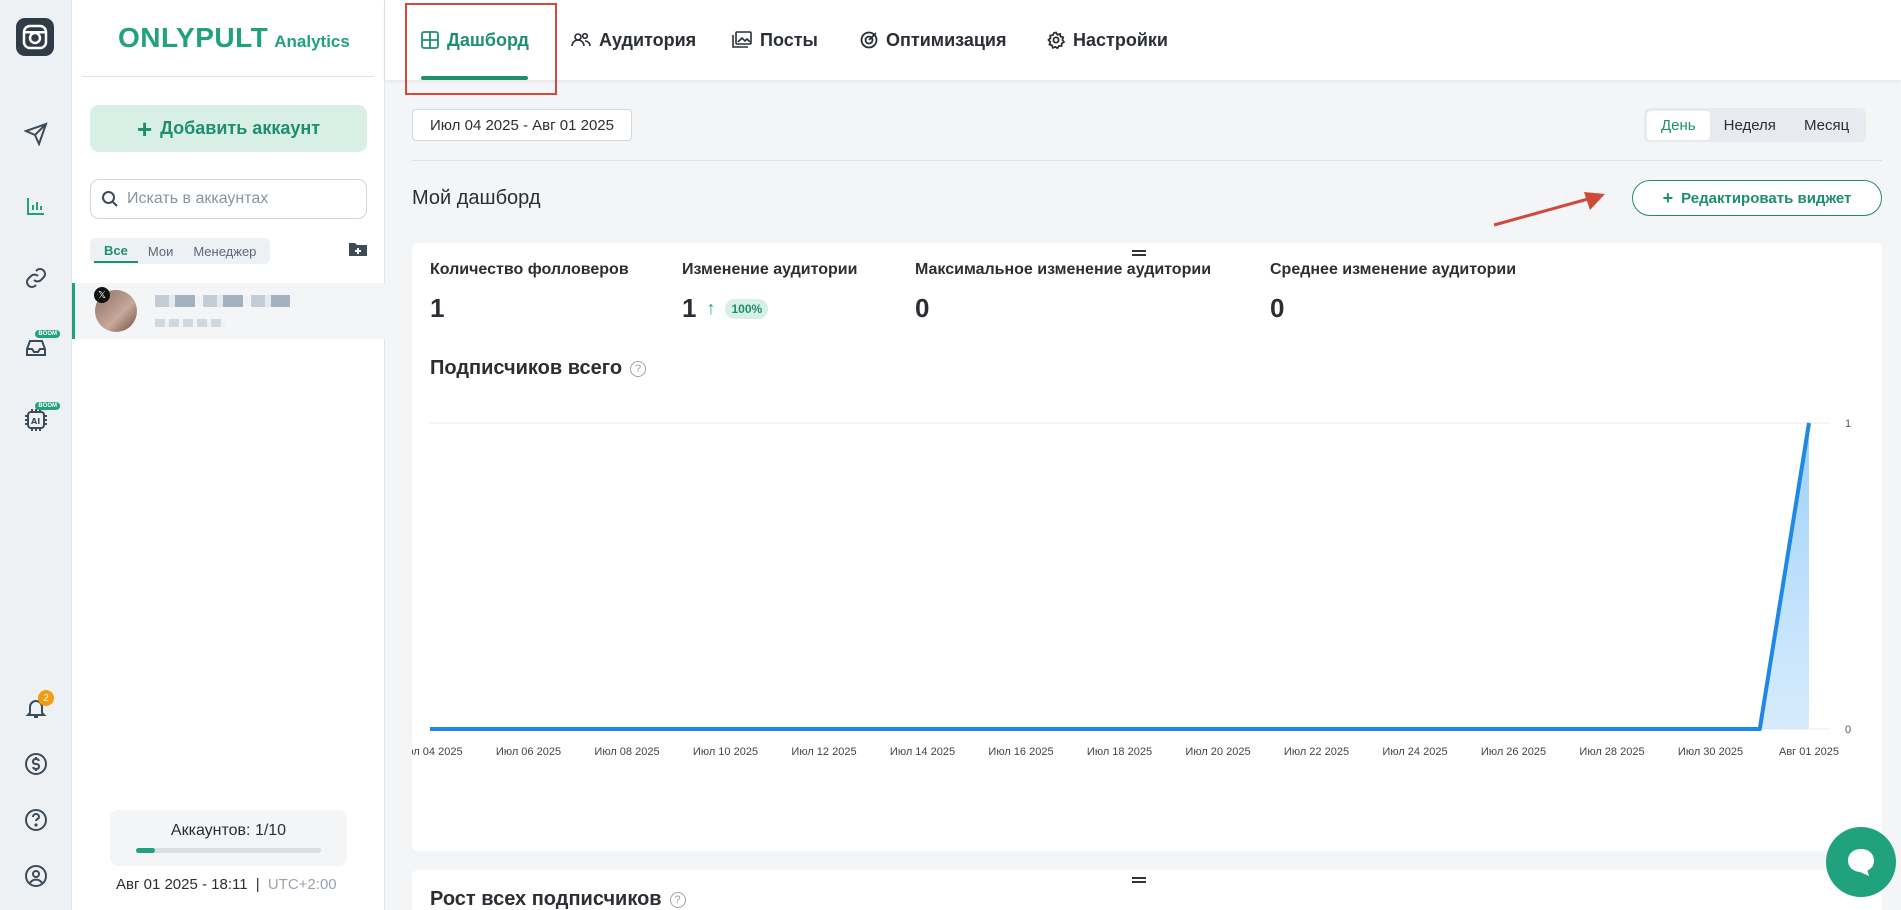 The height and width of the screenshot is (910, 1901). I want to click on page-title: Мой дашборд, so click(476, 198).